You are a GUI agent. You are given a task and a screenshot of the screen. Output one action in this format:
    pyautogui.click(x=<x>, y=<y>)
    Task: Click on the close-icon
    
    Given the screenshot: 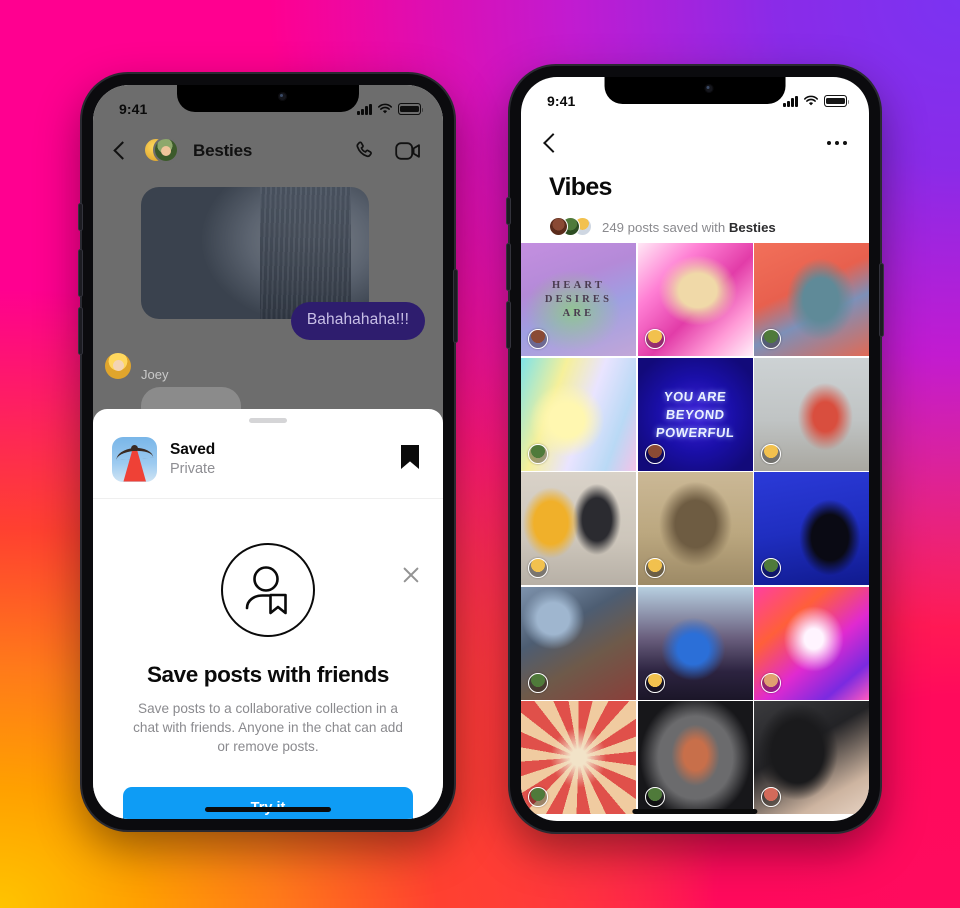 What is the action you would take?
    pyautogui.click(x=411, y=575)
    